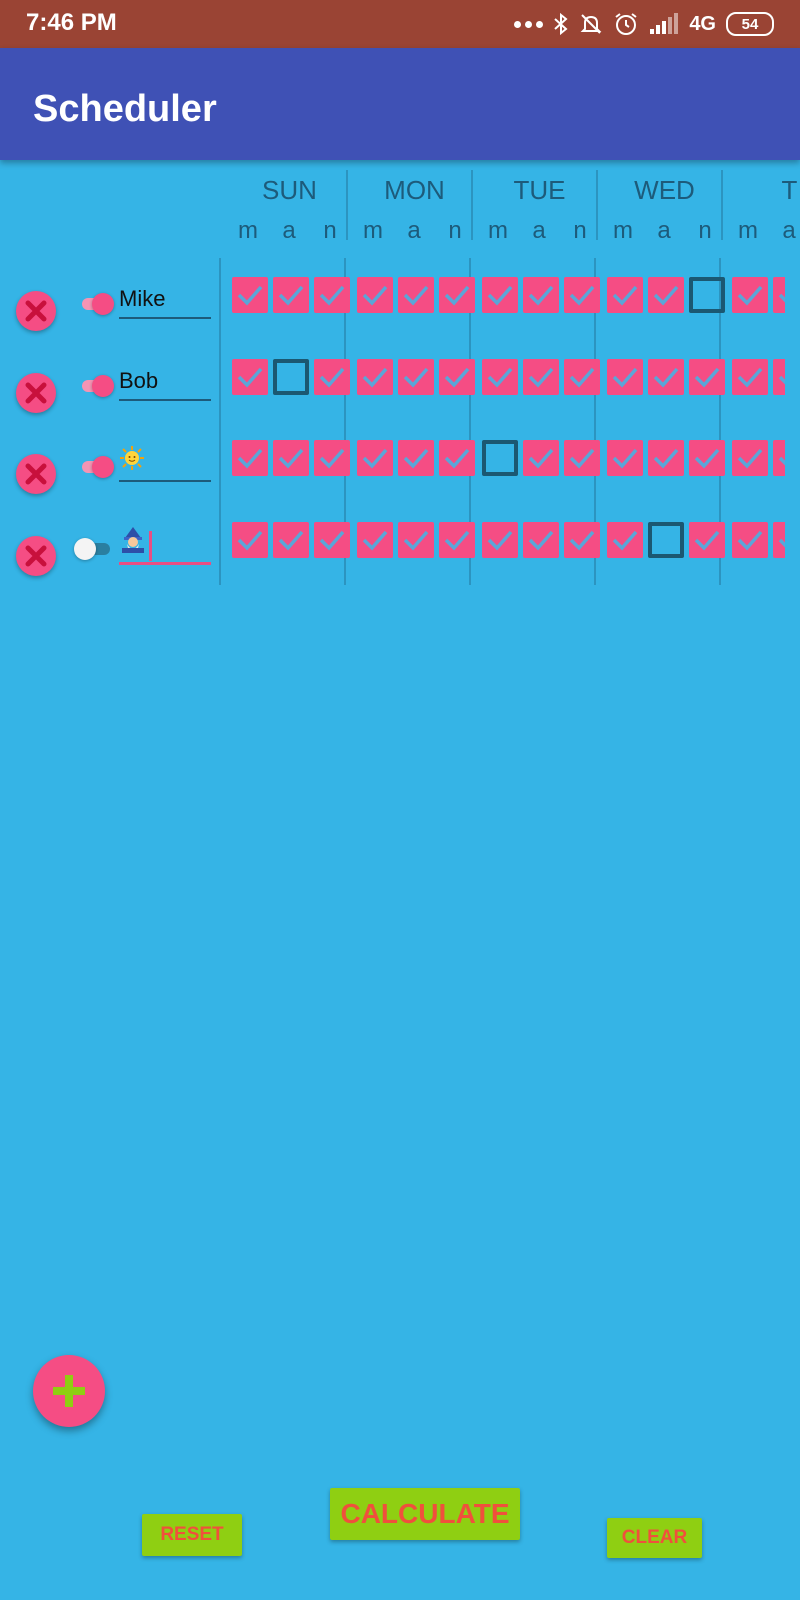  Describe the element at coordinates (400, 104) in the screenshot. I see `app-bar: Scheduler` at that location.